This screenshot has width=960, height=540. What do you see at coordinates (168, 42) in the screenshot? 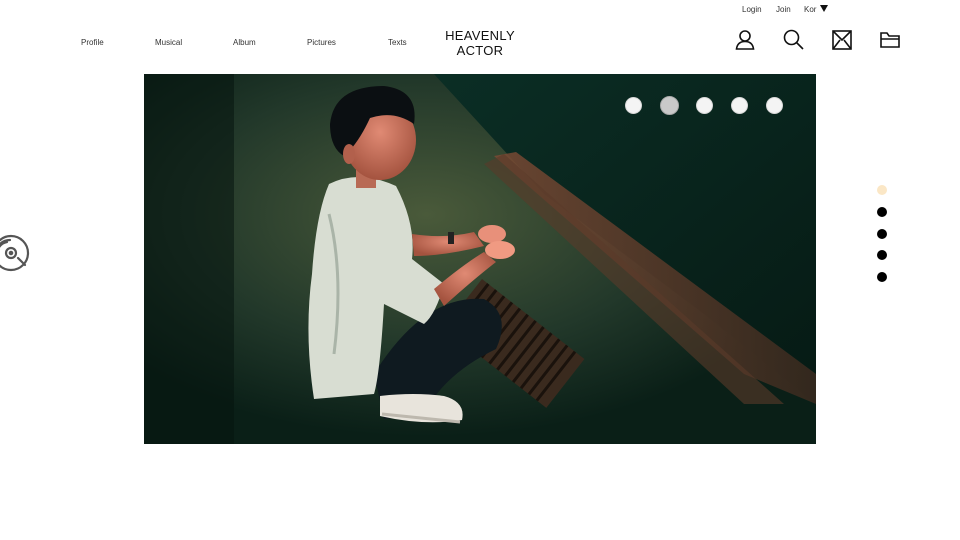
I see `nav-item-musical: Musical` at bounding box center [168, 42].